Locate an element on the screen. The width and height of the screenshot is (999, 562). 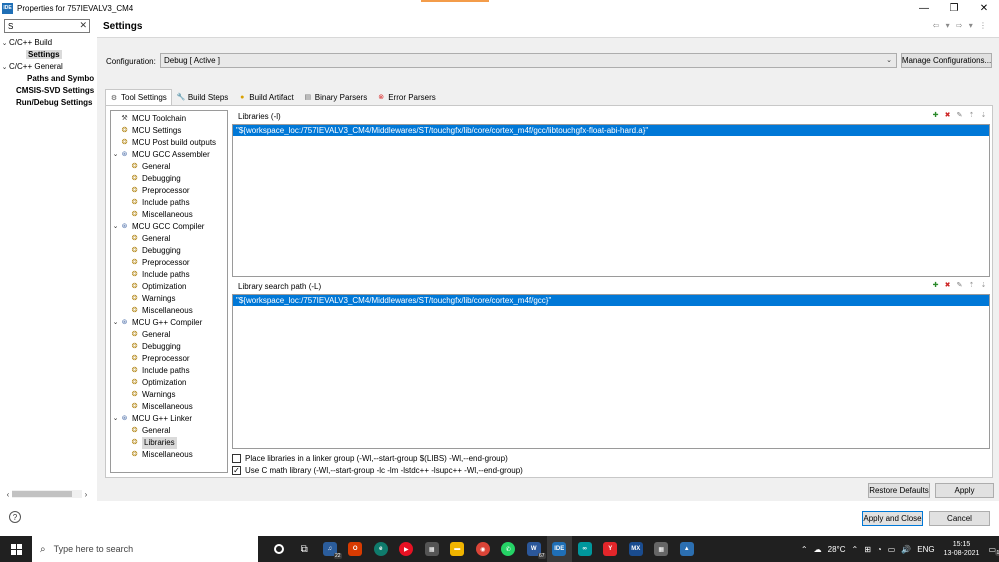
apply-button: Apply is located at coordinates (964, 490).